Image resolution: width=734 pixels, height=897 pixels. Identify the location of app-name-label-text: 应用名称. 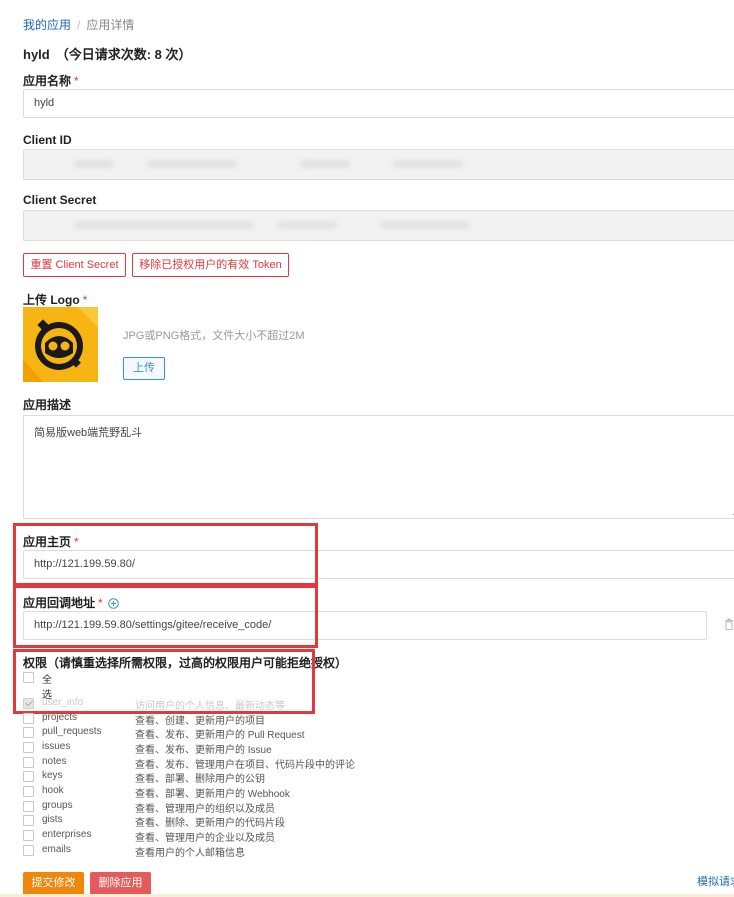
(47, 81).